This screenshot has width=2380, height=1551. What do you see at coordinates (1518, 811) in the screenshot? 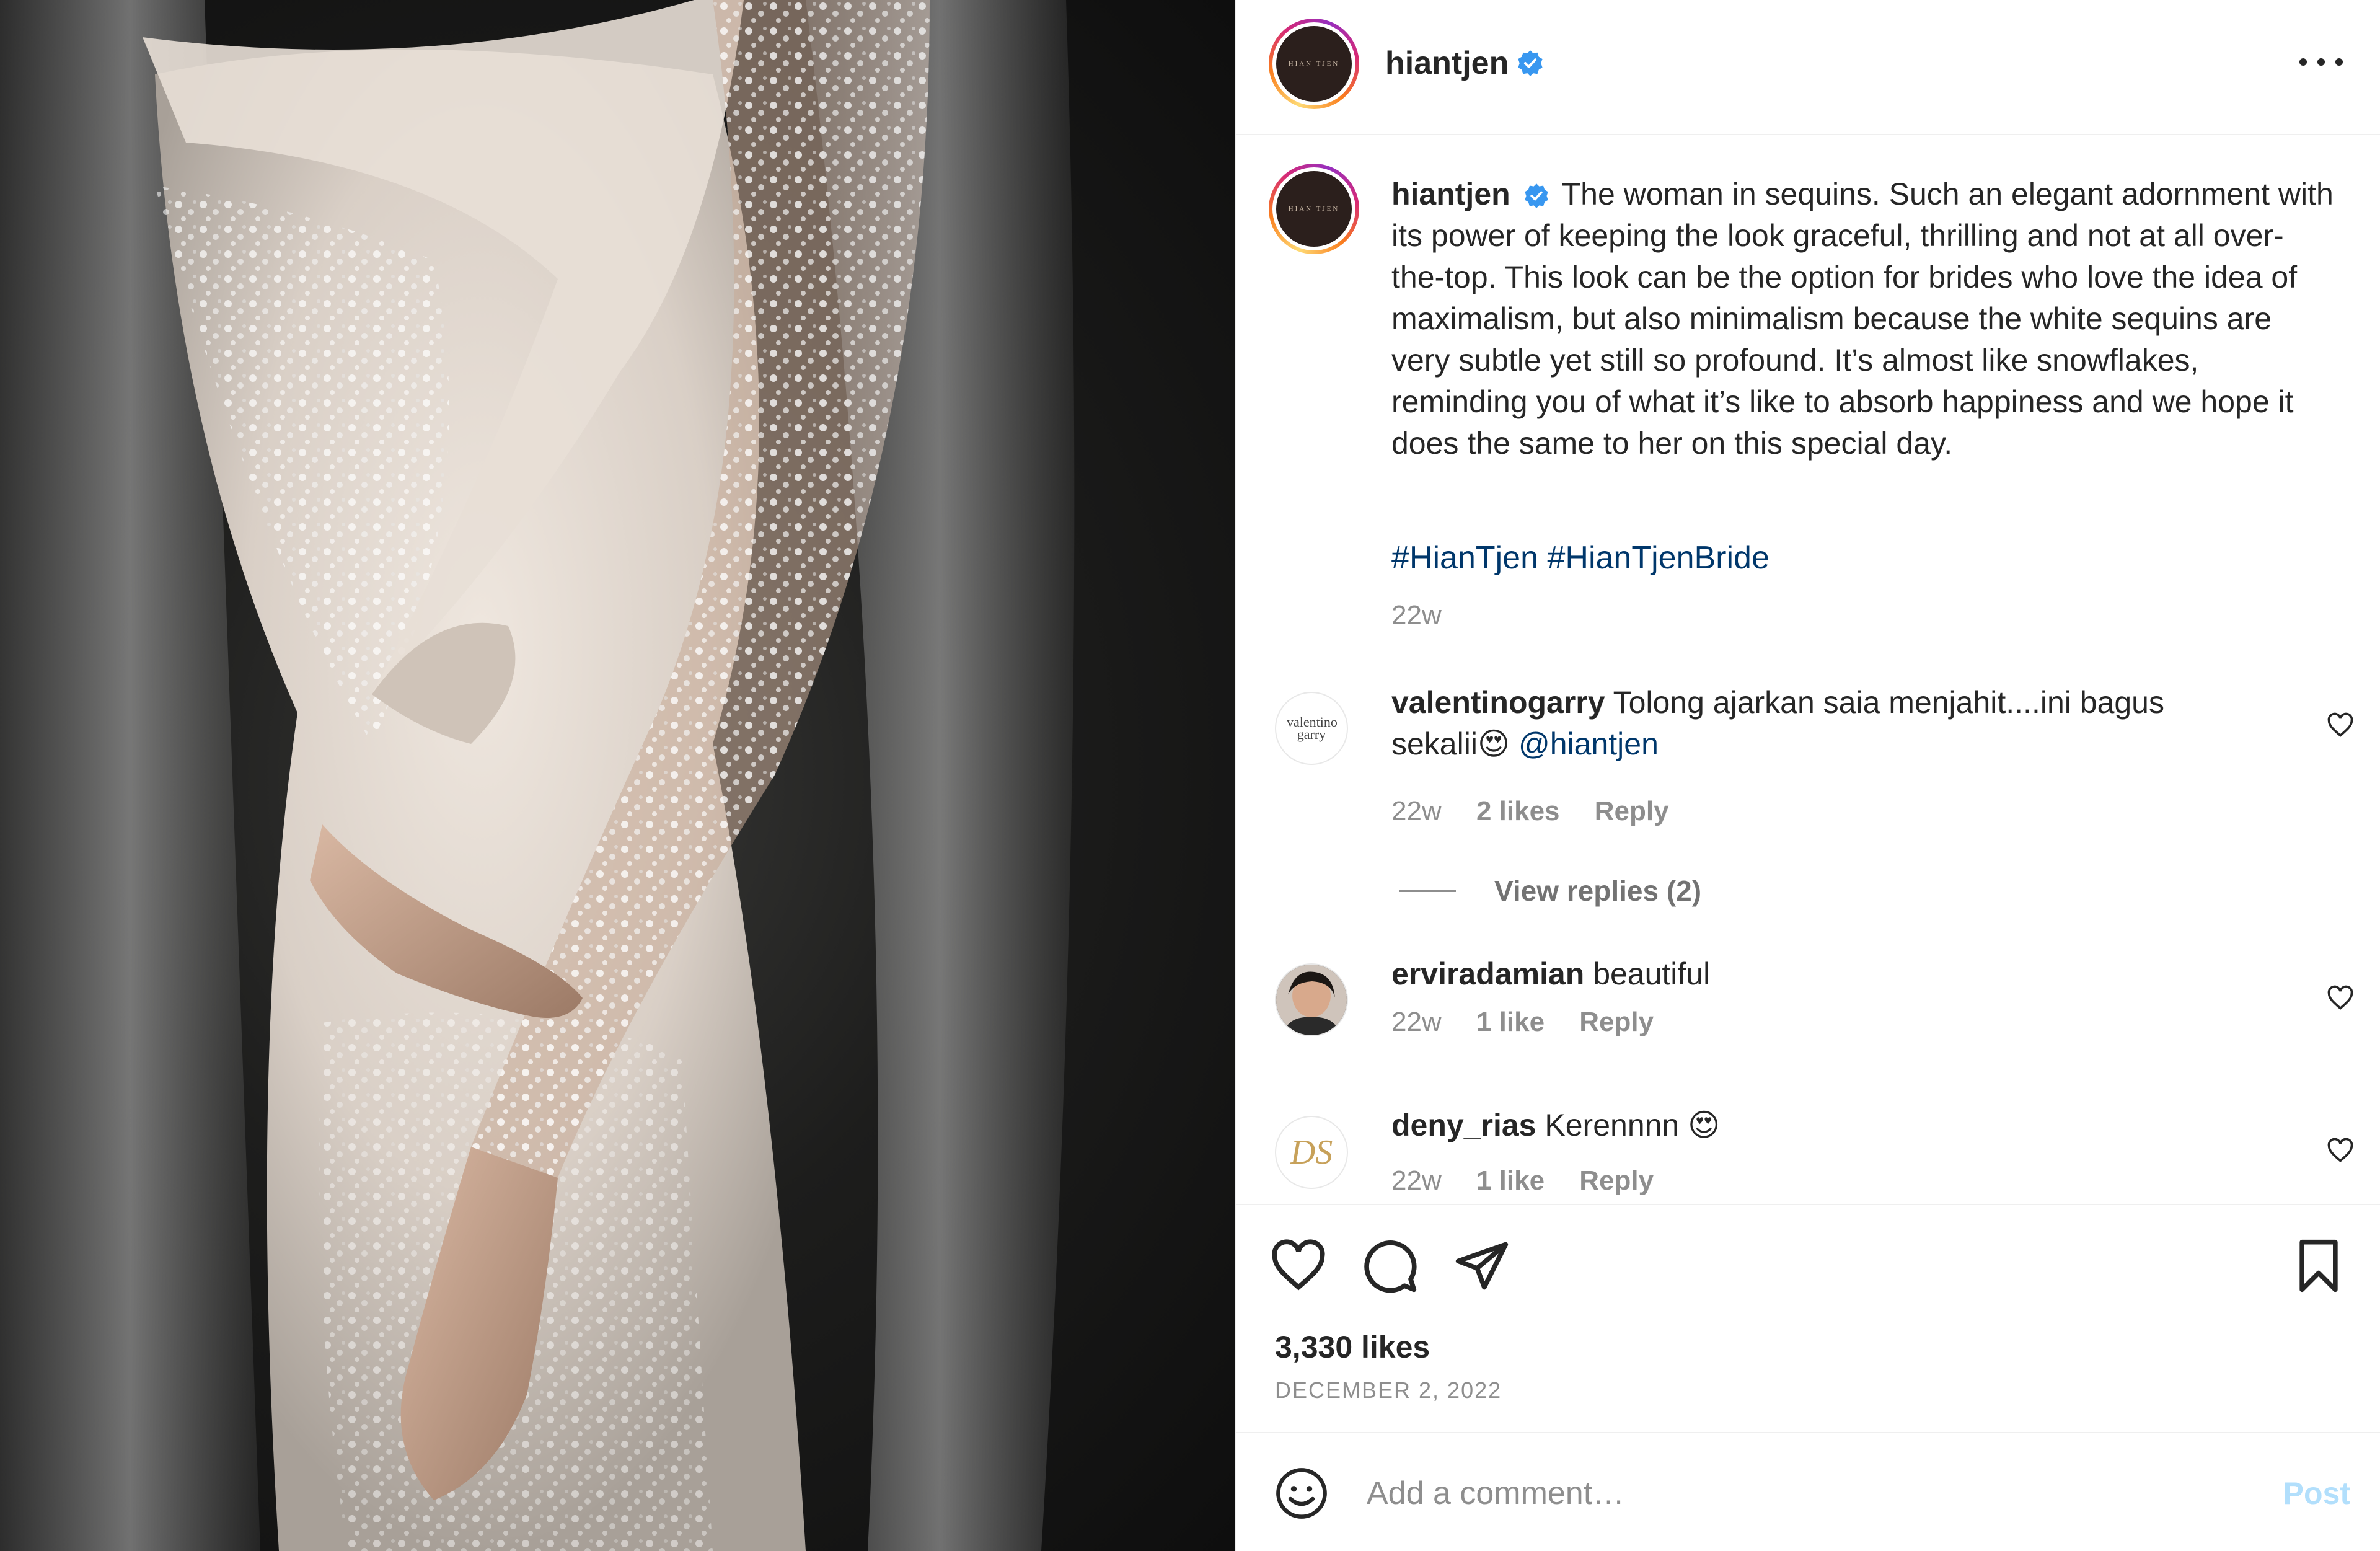
I see `comment-likes: 2 likes` at bounding box center [1518, 811].